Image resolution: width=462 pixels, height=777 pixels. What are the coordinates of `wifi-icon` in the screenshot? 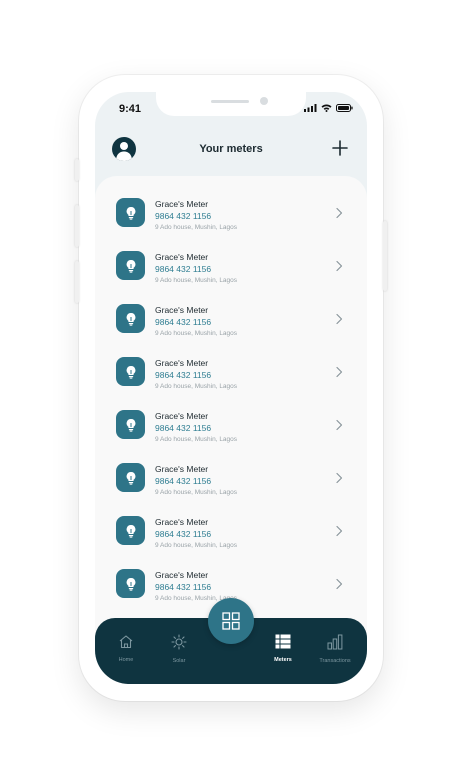 It's located at (326, 108).